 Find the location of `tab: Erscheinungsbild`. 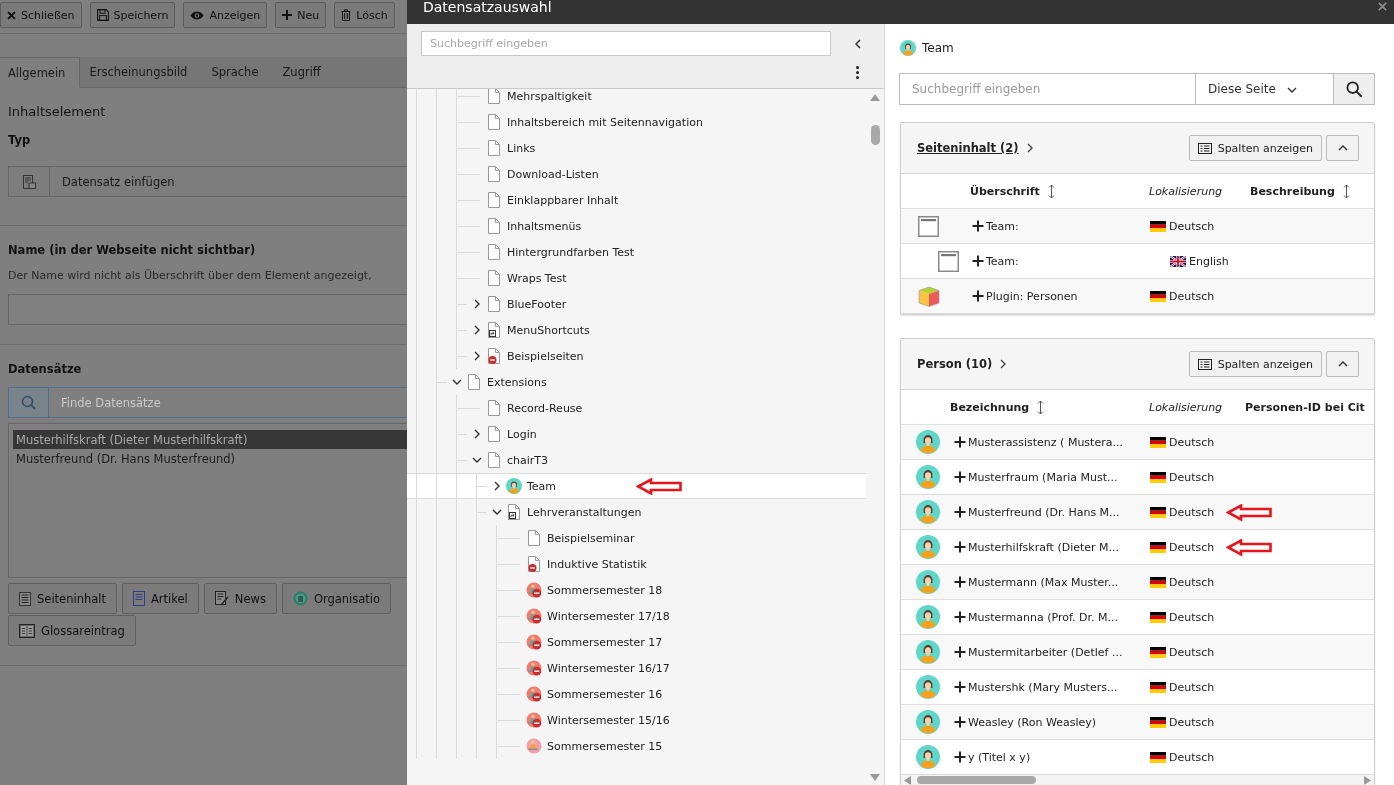

tab: Erscheinungsbild is located at coordinates (141, 72).